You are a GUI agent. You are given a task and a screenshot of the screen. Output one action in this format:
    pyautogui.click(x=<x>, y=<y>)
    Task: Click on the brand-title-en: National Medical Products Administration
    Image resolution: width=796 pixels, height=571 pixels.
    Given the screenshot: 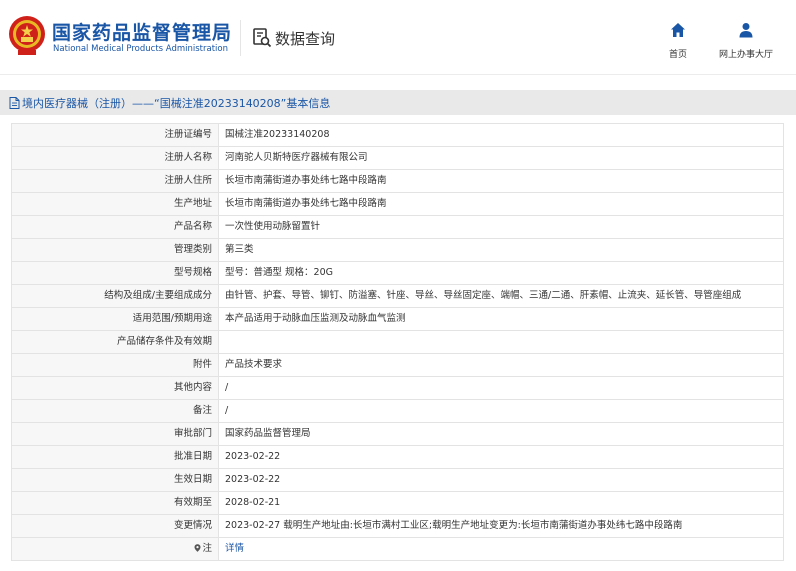 What is the action you would take?
    pyautogui.click(x=140, y=49)
    